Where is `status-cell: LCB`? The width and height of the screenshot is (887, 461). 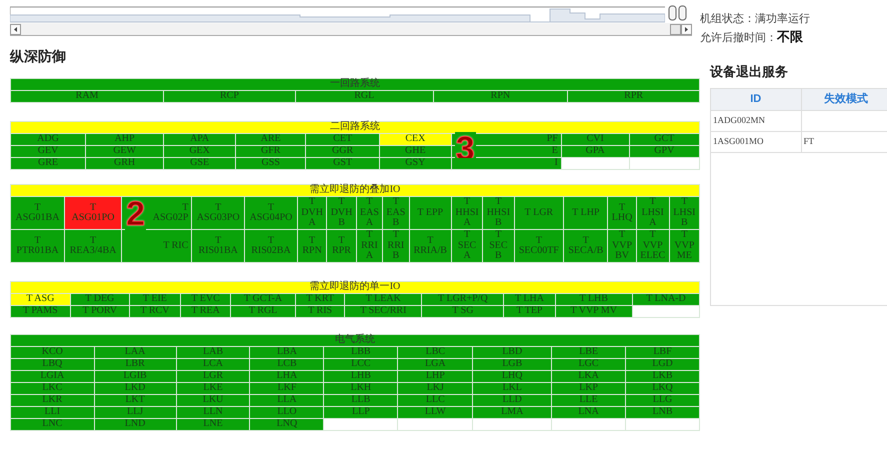 status-cell: LCB is located at coordinates (287, 364).